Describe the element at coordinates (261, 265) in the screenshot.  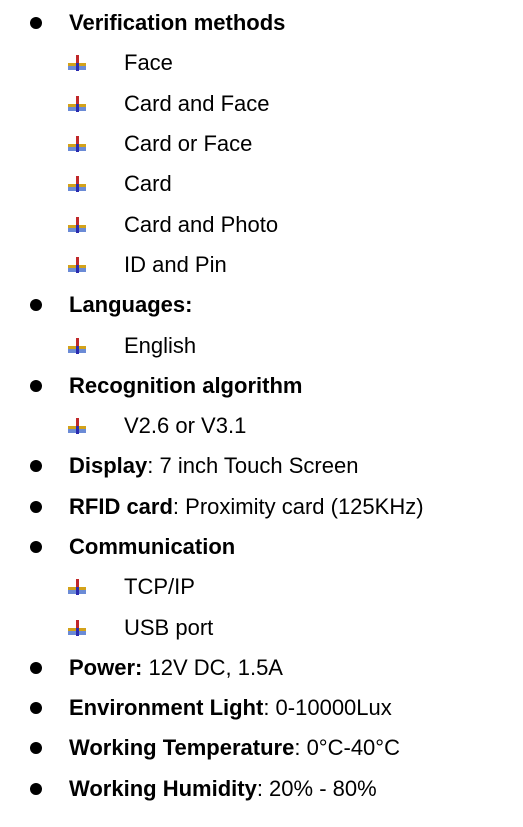
I see `list-item: ID and Pin` at that location.